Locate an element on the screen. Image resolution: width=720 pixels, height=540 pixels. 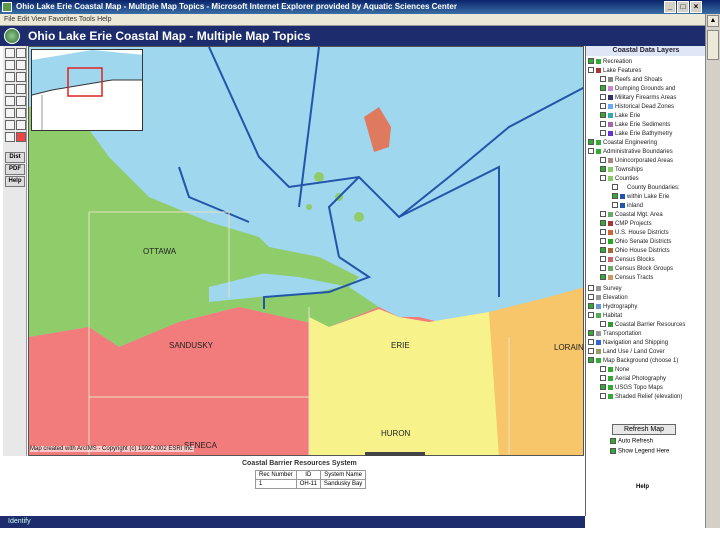
overview-map is located at coordinates (87, 90).